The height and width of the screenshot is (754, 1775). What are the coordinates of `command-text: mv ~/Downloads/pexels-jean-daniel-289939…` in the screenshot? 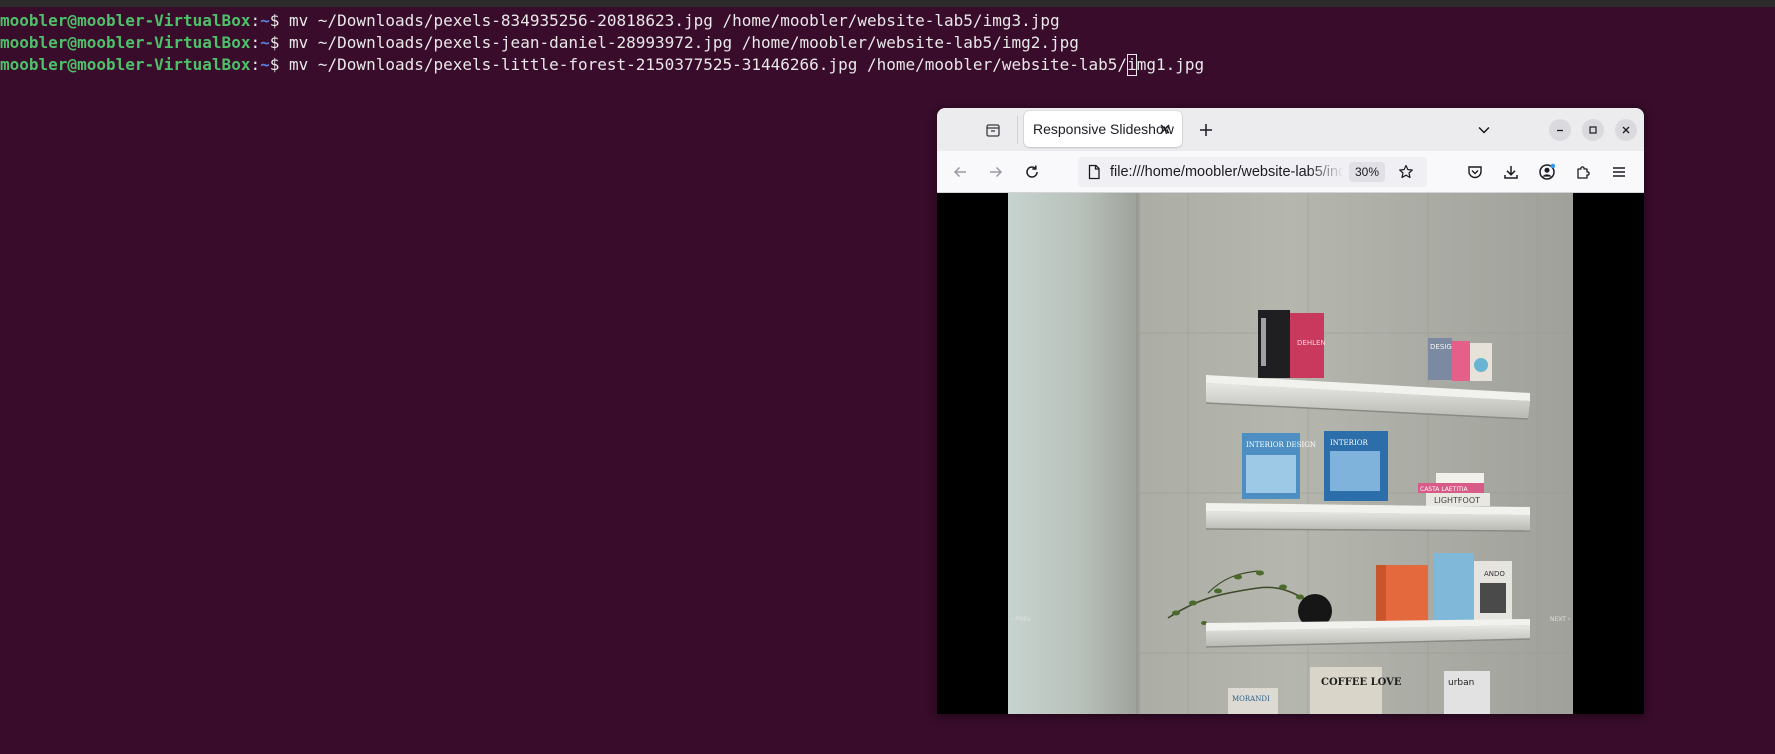 It's located at (684, 42).